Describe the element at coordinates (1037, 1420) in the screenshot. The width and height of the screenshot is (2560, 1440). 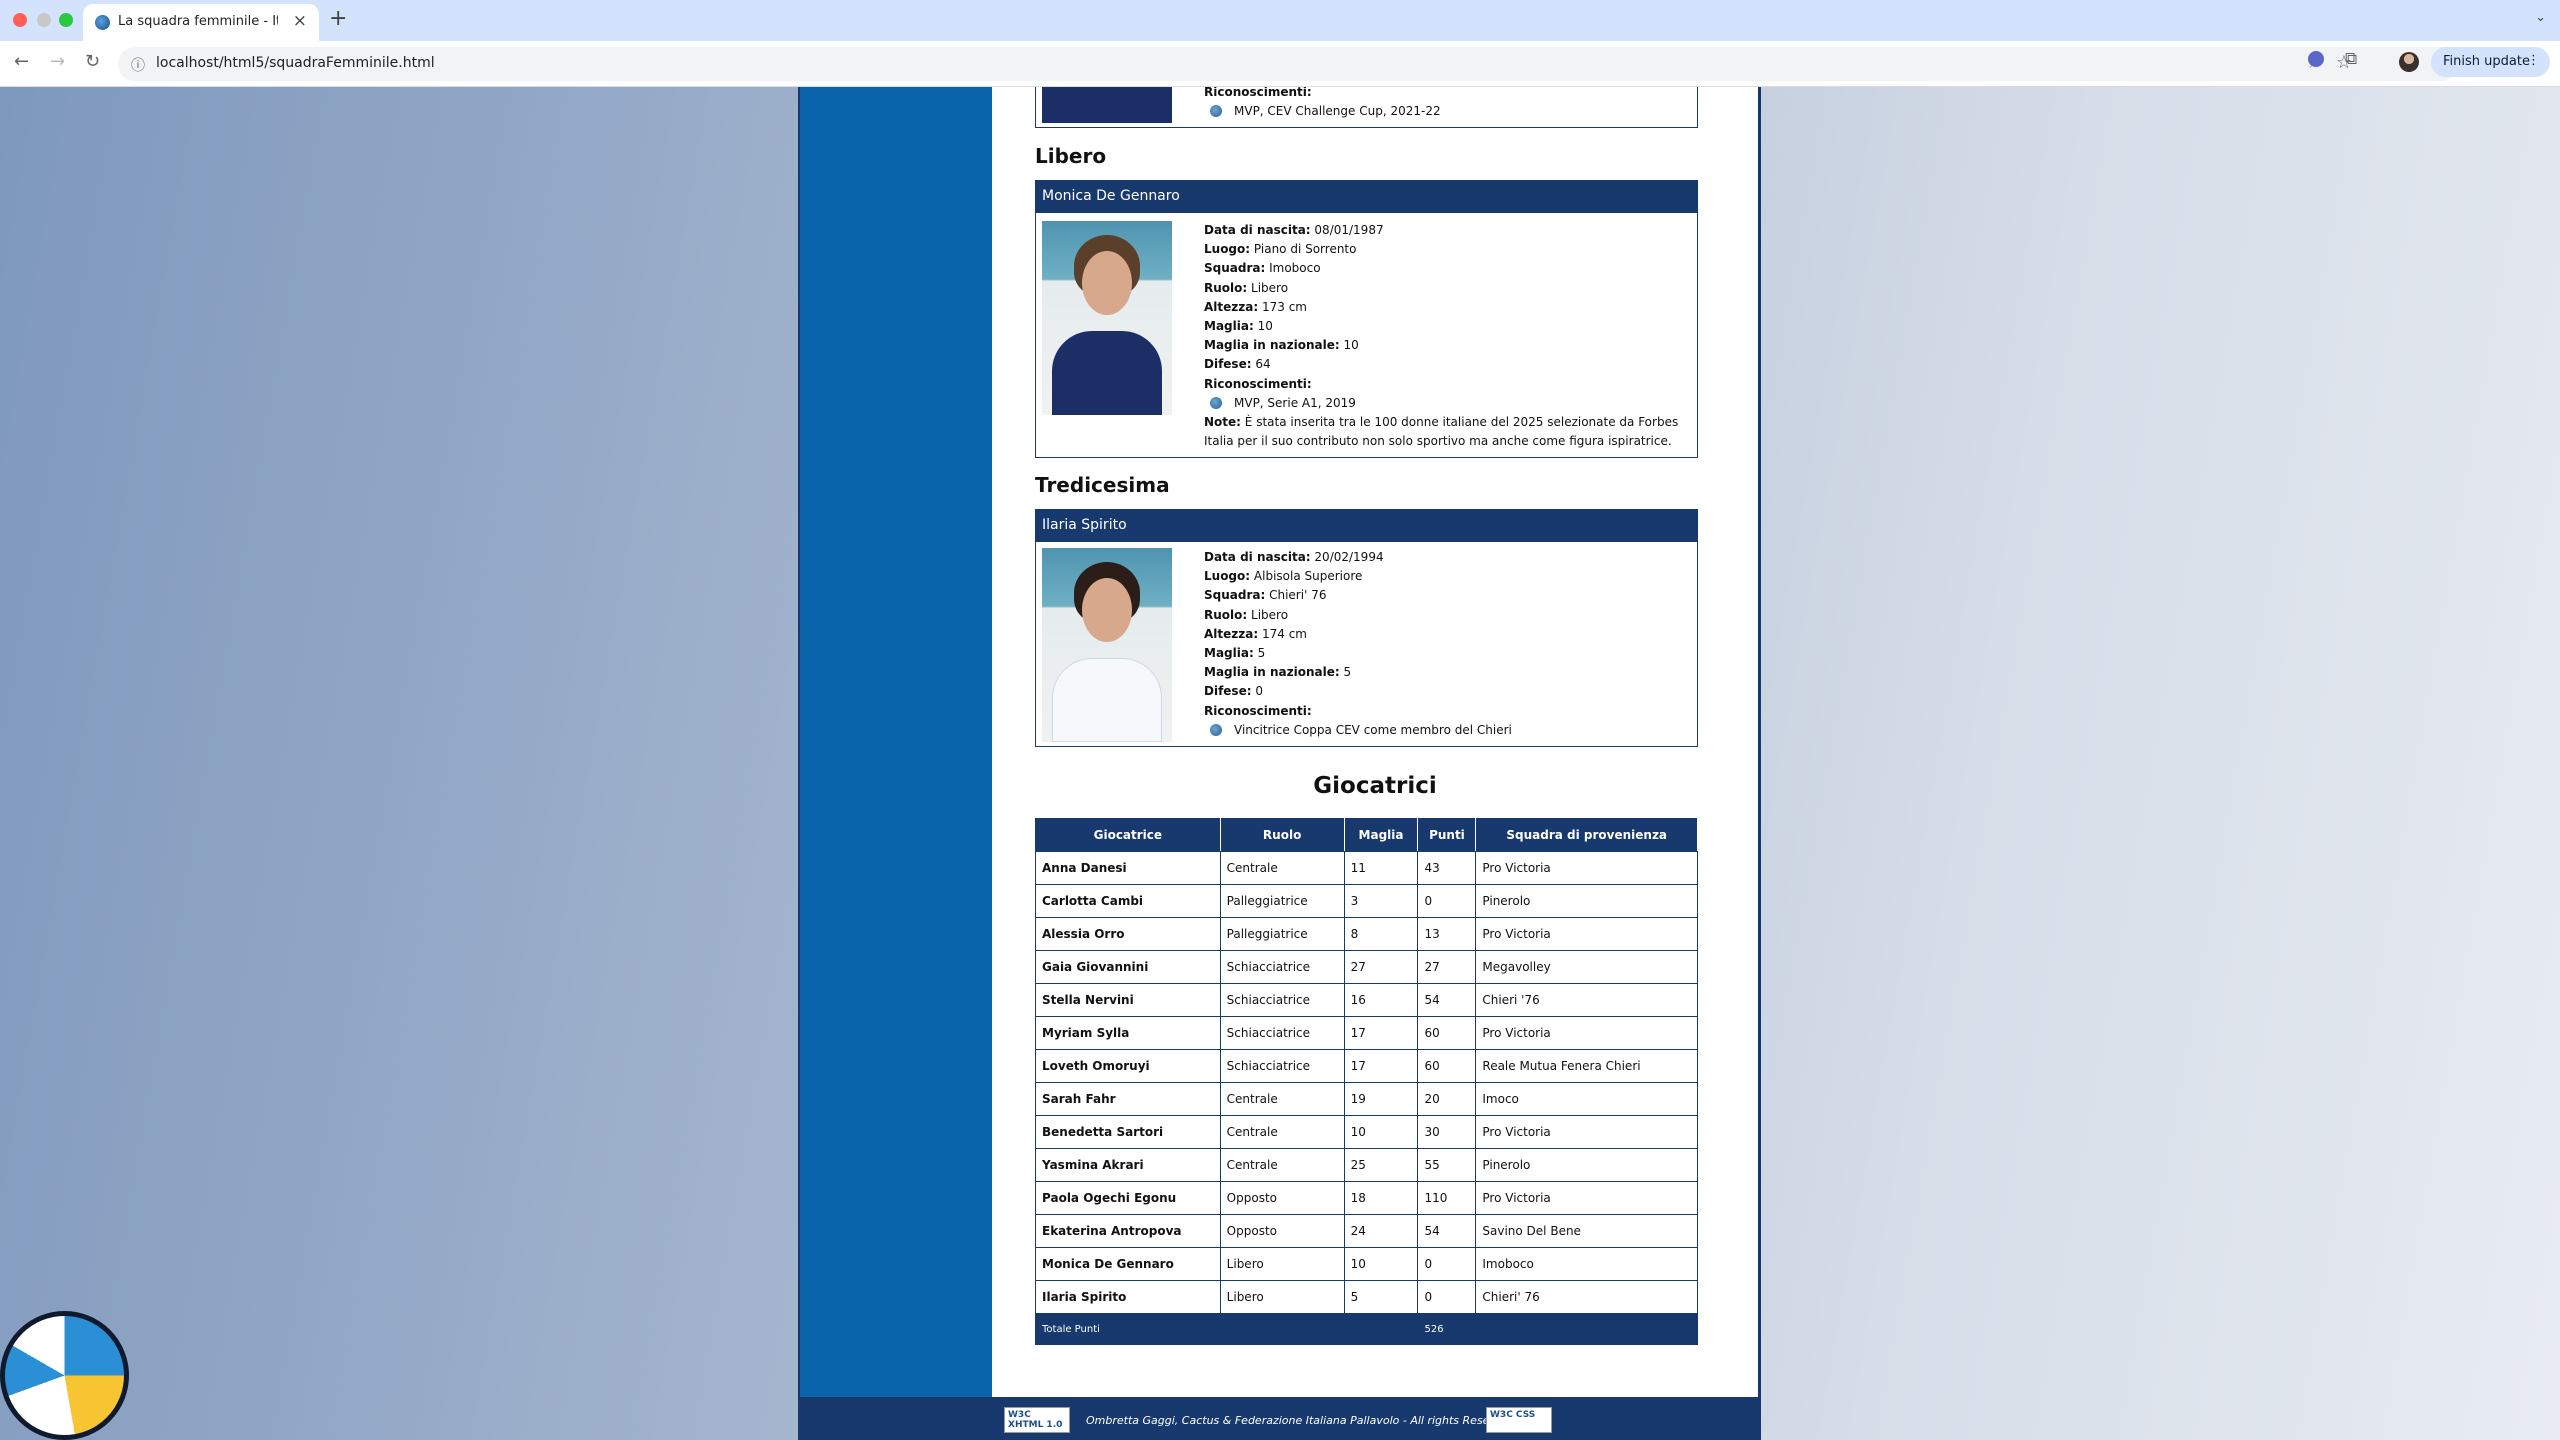
I see `w3c-xhtml-badge: W3C XHTML 1.0` at that location.